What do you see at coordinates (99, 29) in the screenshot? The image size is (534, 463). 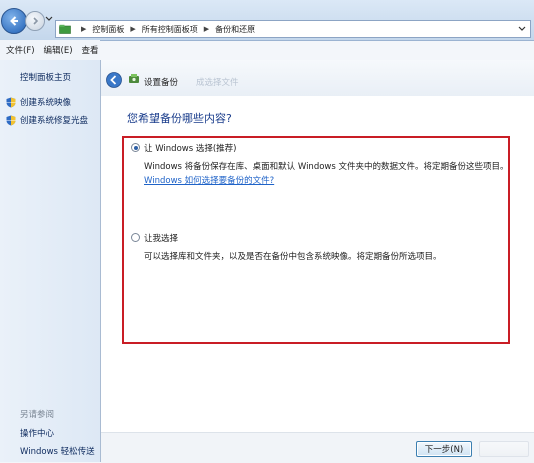 I see `breadcrumb-item: ▶ 控制面板` at bounding box center [99, 29].